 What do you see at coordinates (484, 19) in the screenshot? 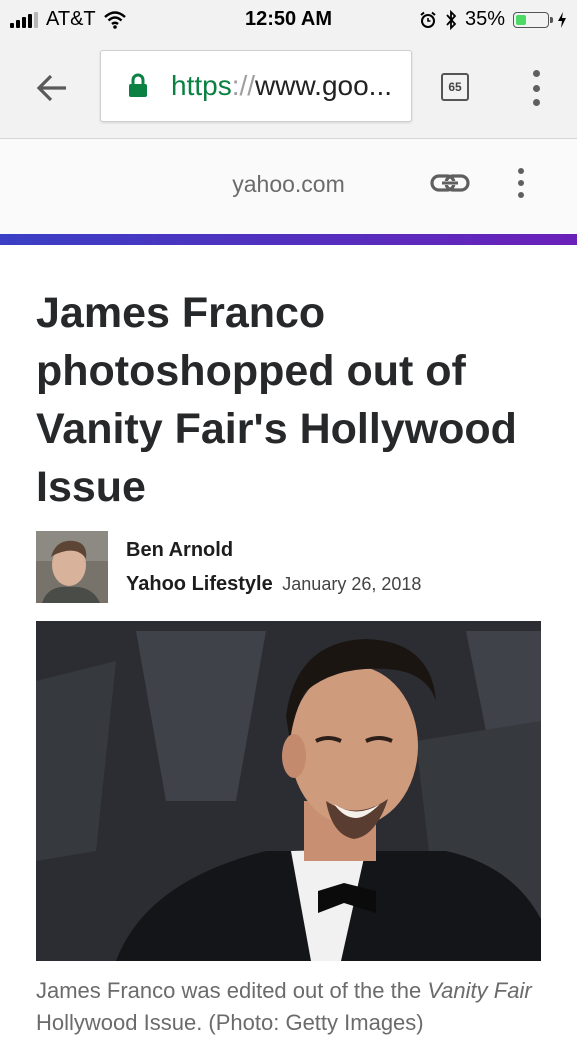
I see `battery-percent: 35%` at bounding box center [484, 19].